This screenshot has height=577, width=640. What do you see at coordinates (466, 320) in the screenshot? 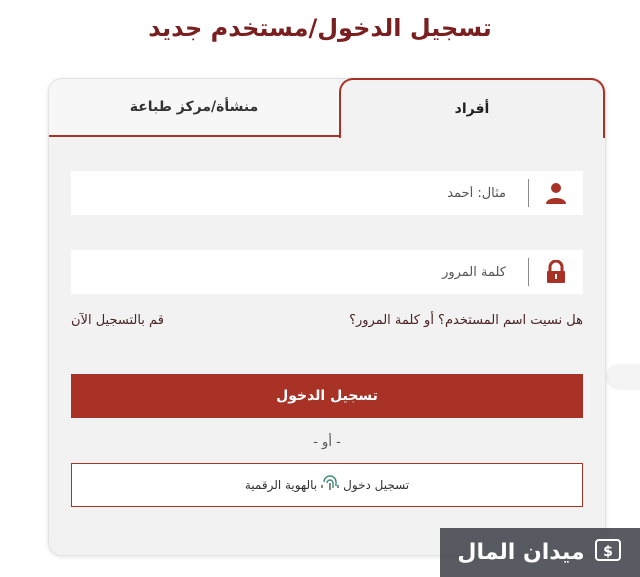
I see `forgot-credentials-link: هل نسيت اسم المستخدم؟ أو كلمة المرور؟` at bounding box center [466, 320].